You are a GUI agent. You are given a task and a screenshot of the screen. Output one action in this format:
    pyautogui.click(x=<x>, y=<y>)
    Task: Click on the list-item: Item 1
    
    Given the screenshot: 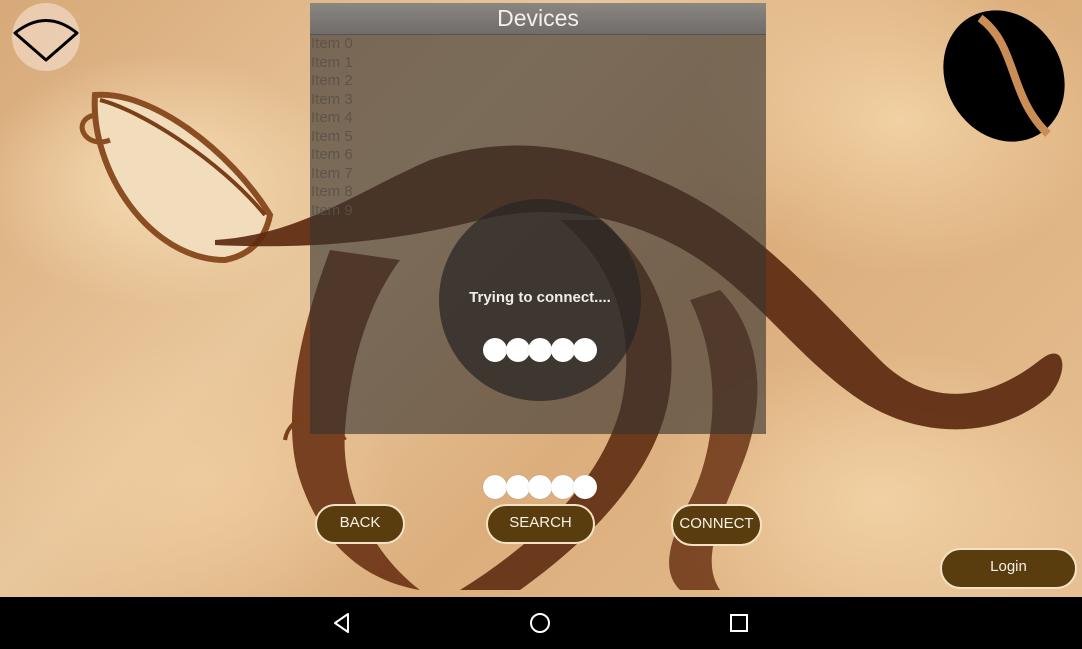 What is the action you would take?
    pyautogui.click(x=331, y=63)
    